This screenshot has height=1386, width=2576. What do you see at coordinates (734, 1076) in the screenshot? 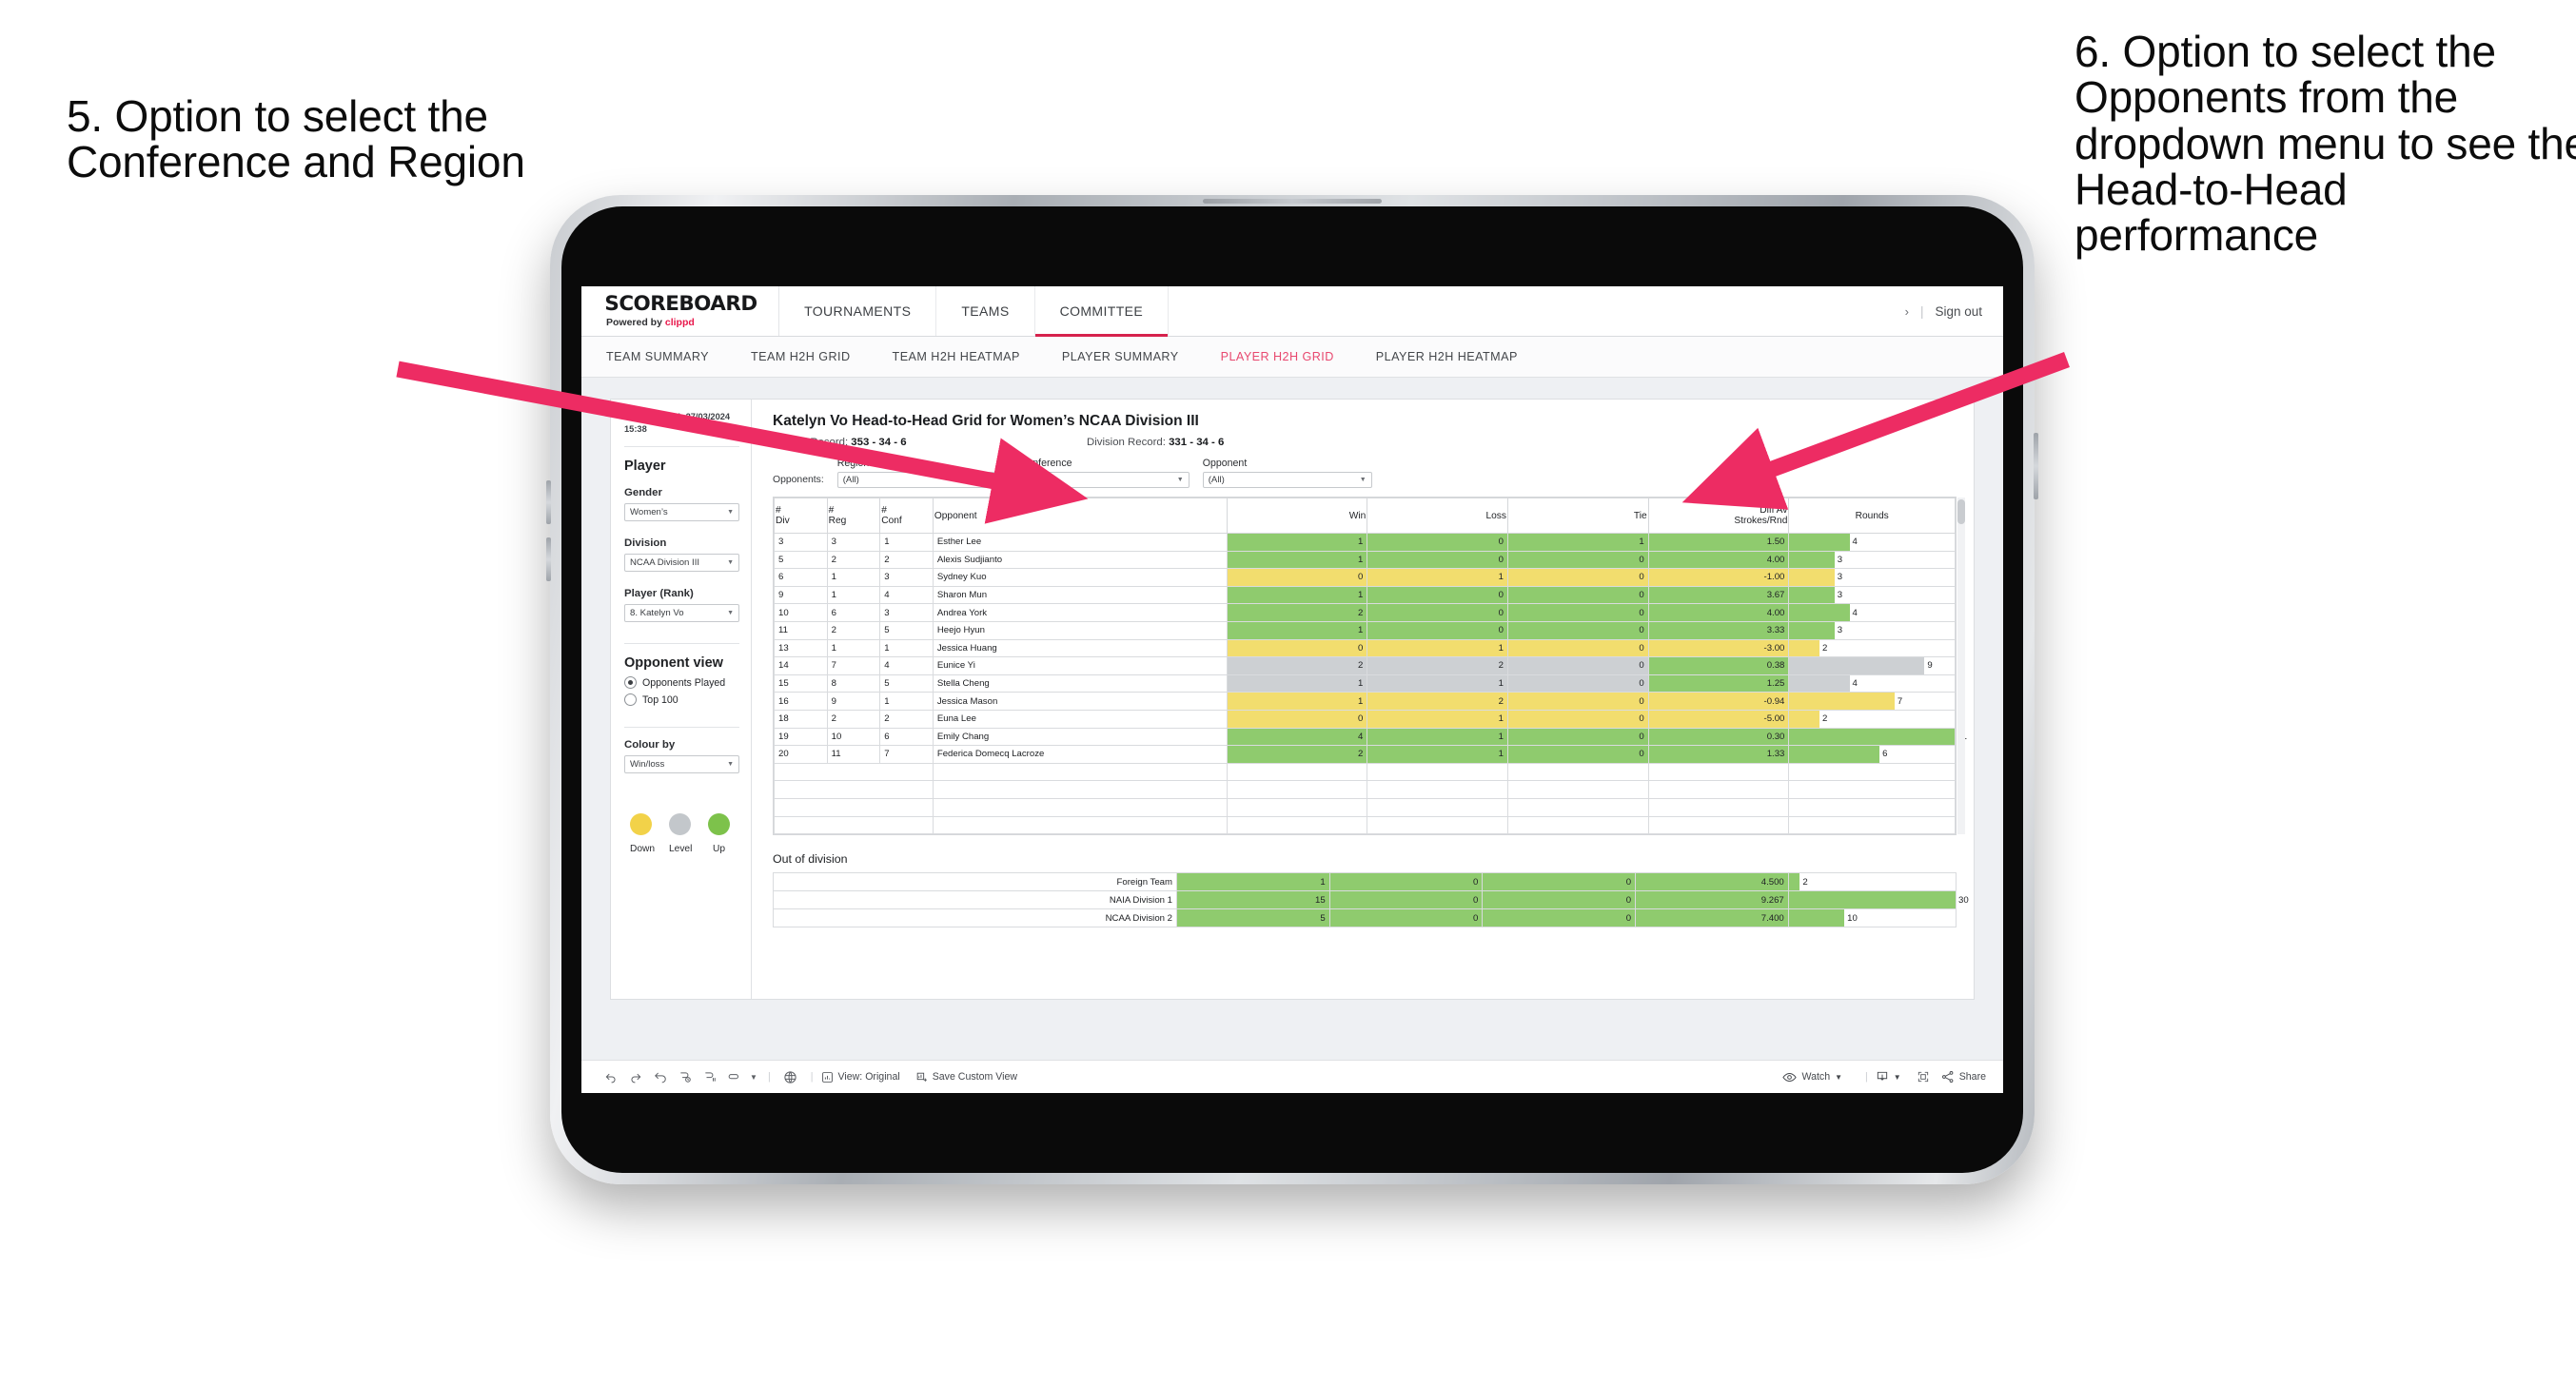
I see `highlight-icon` at bounding box center [734, 1076].